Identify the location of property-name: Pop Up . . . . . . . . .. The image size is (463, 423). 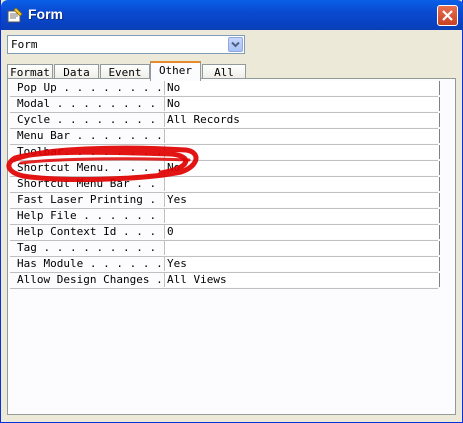
(93, 87).